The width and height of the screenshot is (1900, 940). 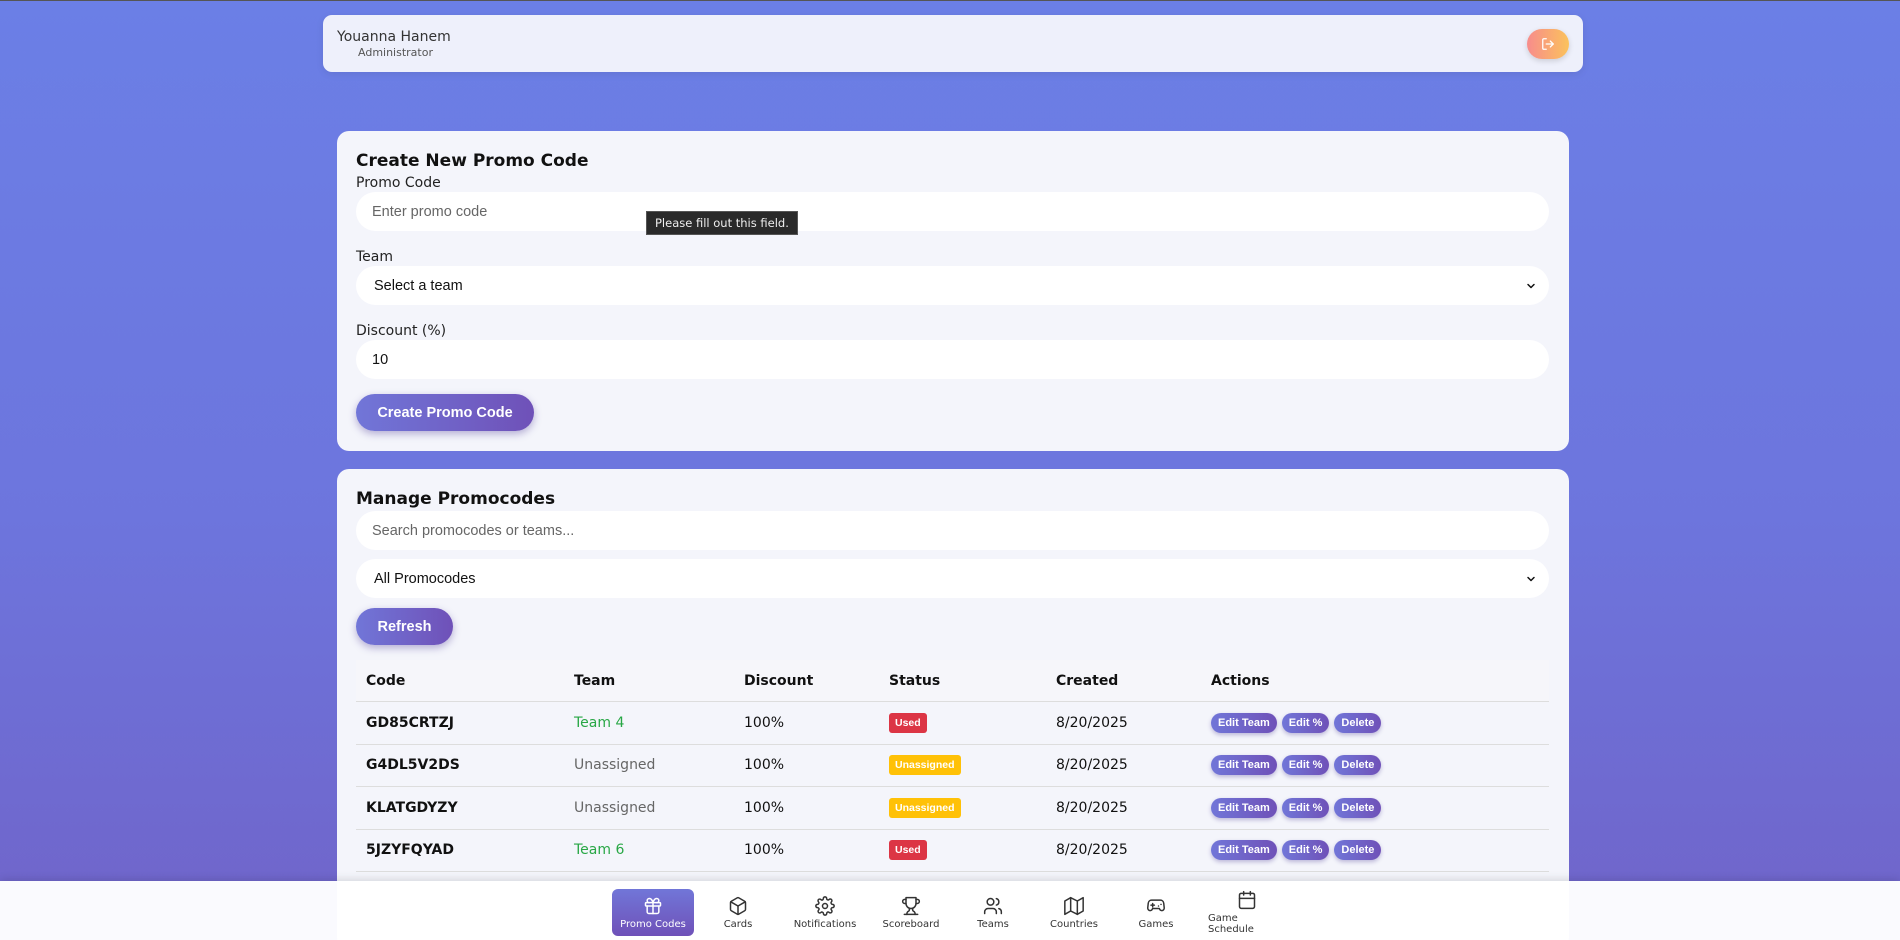 I want to click on user-name: Youanna Hanem, so click(x=394, y=36).